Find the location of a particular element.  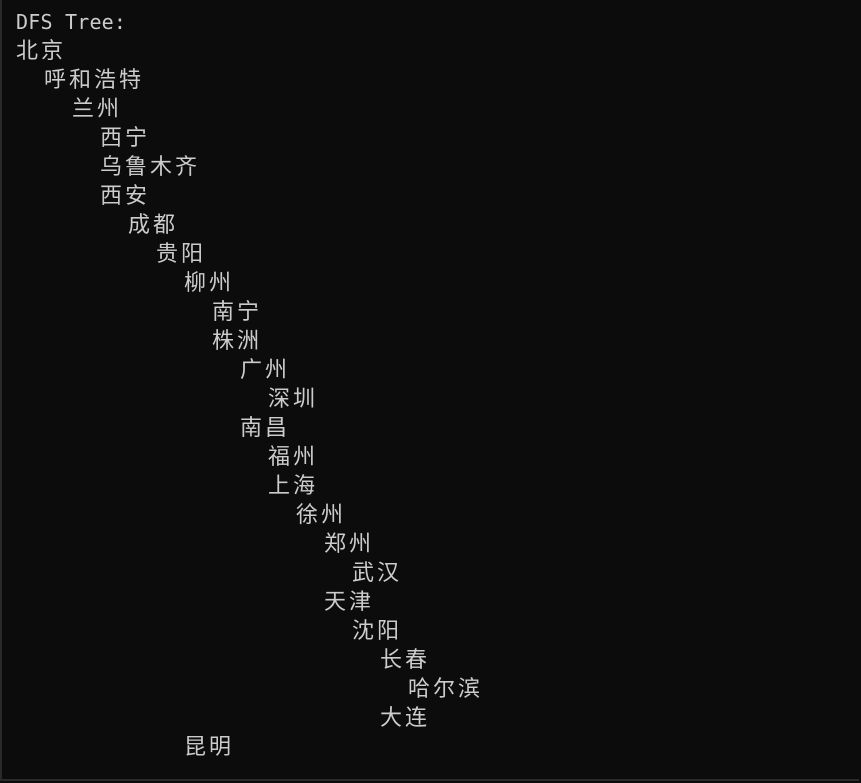

output-header: DFS Tree: is located at coordinates (71, 22).